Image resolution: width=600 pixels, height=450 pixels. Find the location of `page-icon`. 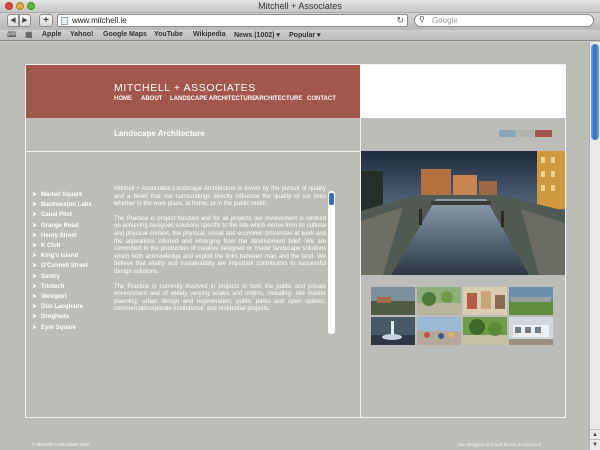

page-icon is located at coordinates (64, 21).